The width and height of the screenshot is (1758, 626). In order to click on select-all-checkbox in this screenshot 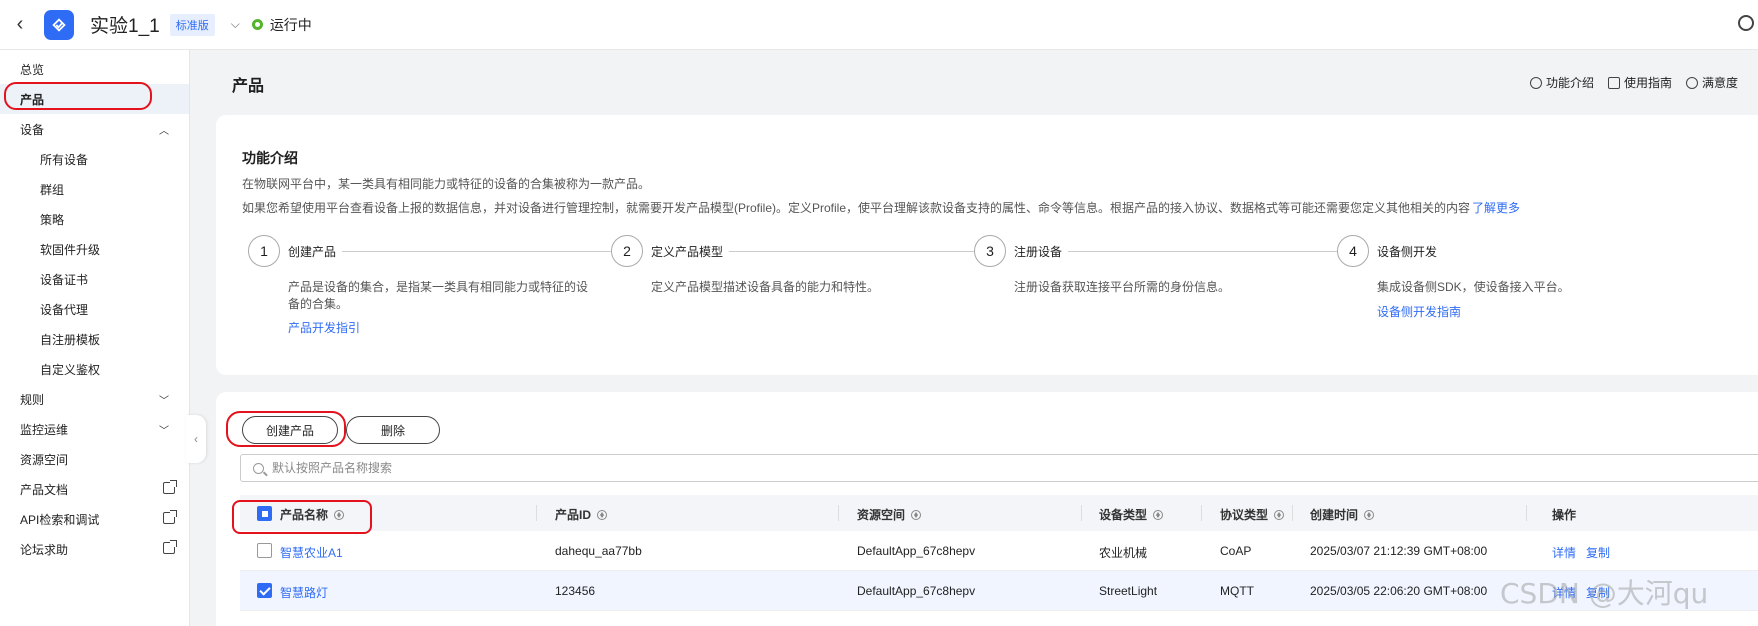, I will do `click(264, 513)`.